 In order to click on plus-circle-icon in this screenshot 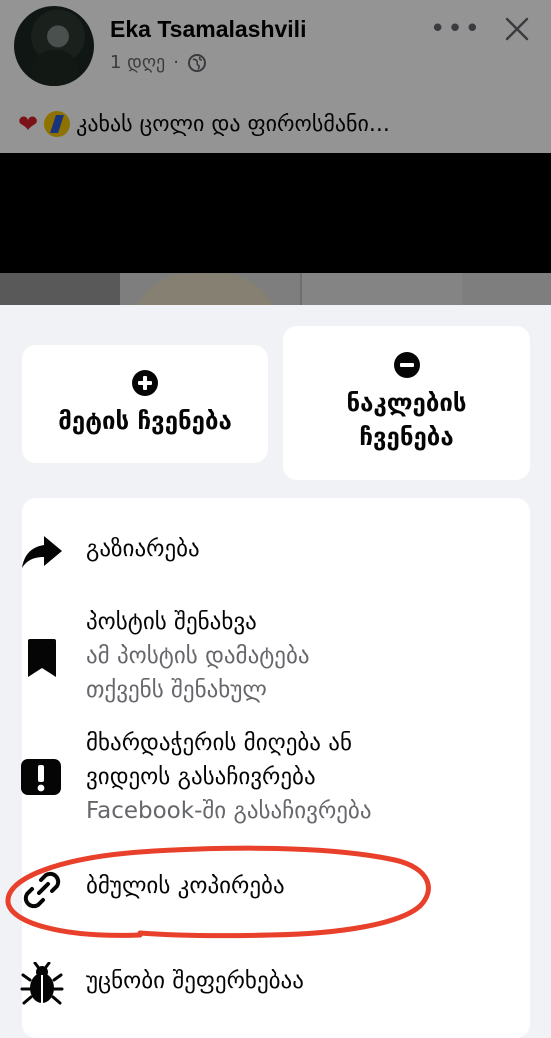, I will do `click(145, 383)`.